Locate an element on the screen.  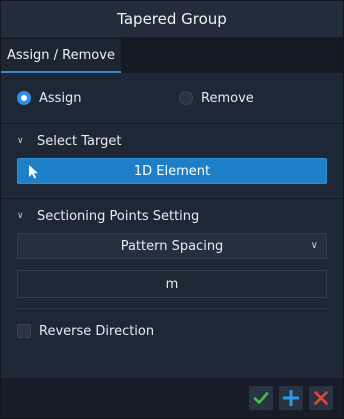
radio-checked-icon is located at coordinates (24, 98).